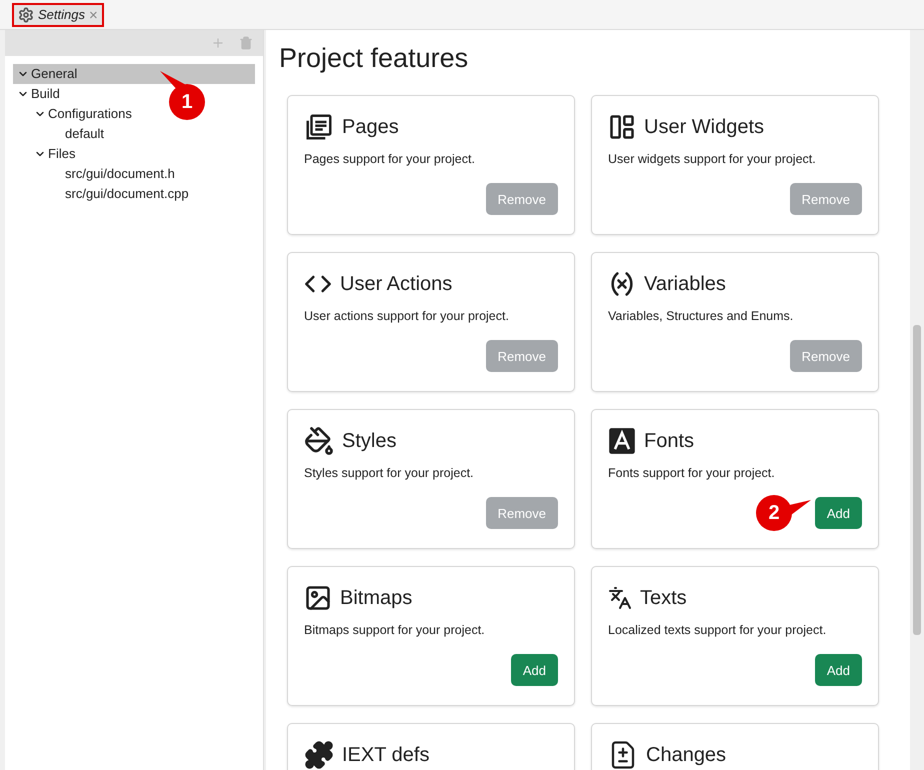 This screenshot has height=770, width=924. Describe the element at coordinates (622, 126) in the screenshot. I see `layout-icon` at that location.